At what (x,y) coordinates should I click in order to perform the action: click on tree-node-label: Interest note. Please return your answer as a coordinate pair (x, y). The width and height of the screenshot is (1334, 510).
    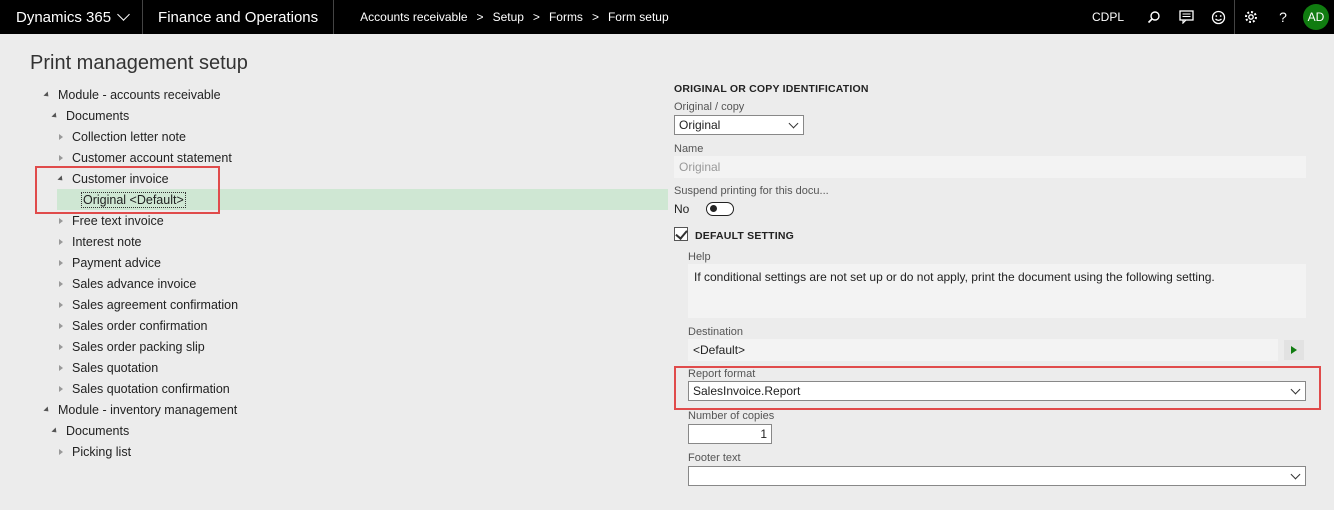
    Looking at the image, I should click on (107, 241).